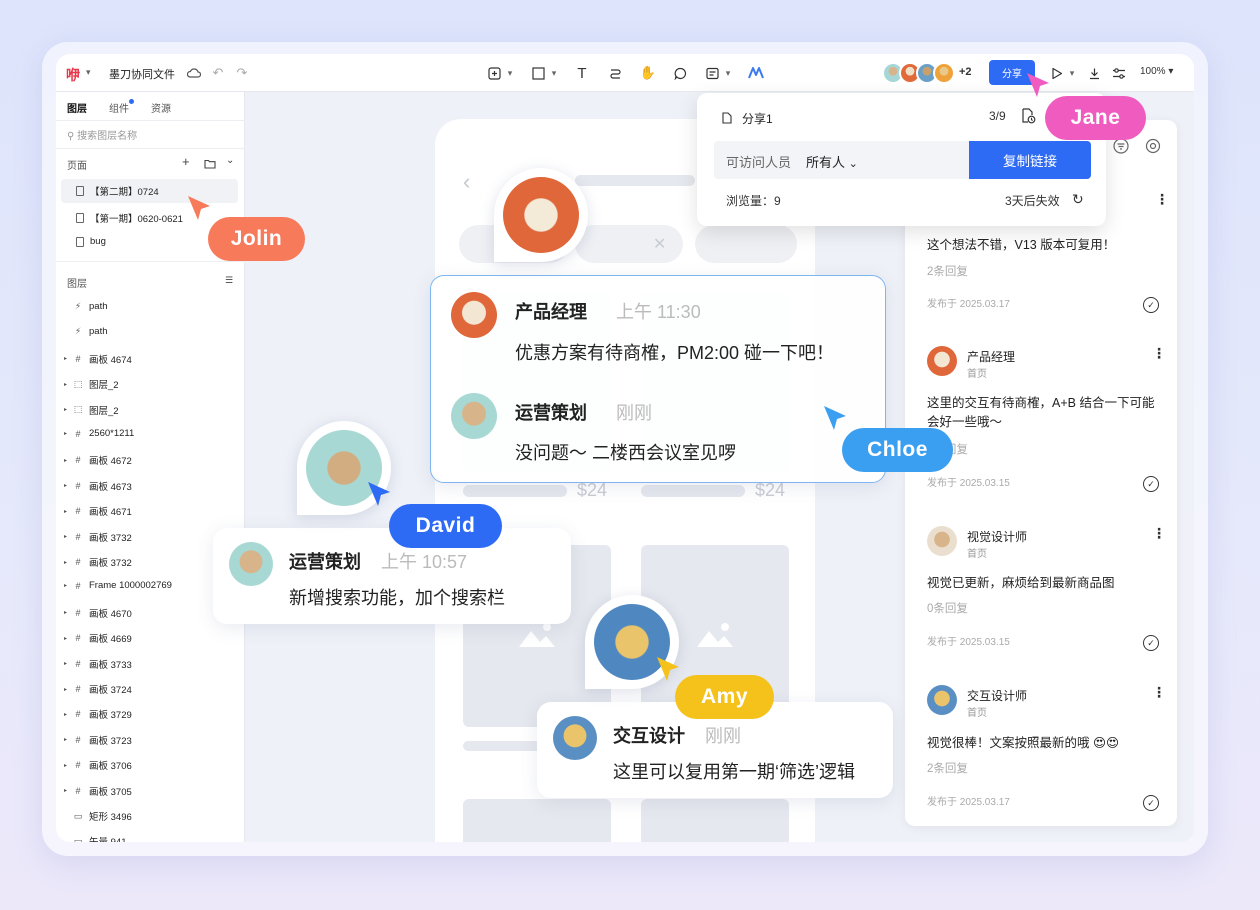 The width and height of the screenshot is (1260, 910). I want to click on comment-pin, so click(541, 215).